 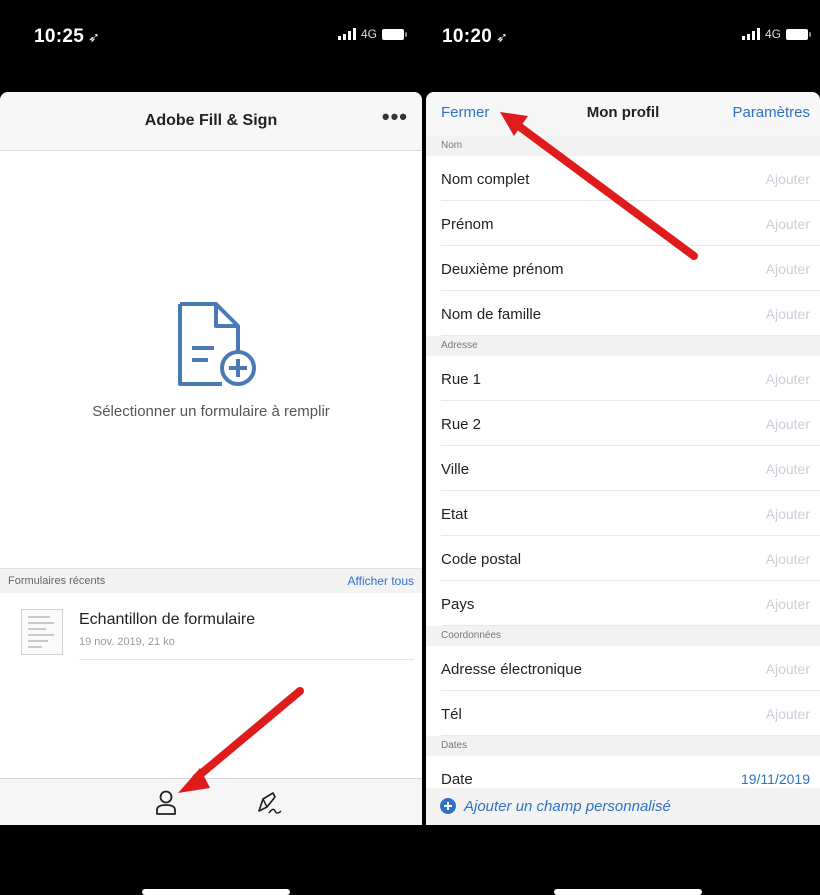 I want to click on field-label: Prénom, so click(x=467, y=224).